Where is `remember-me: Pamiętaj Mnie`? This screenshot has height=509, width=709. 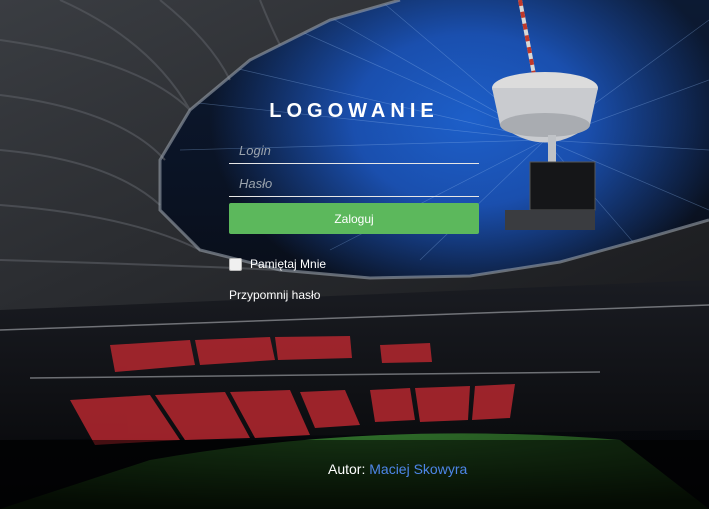 remember-me: Pamiętaj Mnie is located at coordinates (277, 264).